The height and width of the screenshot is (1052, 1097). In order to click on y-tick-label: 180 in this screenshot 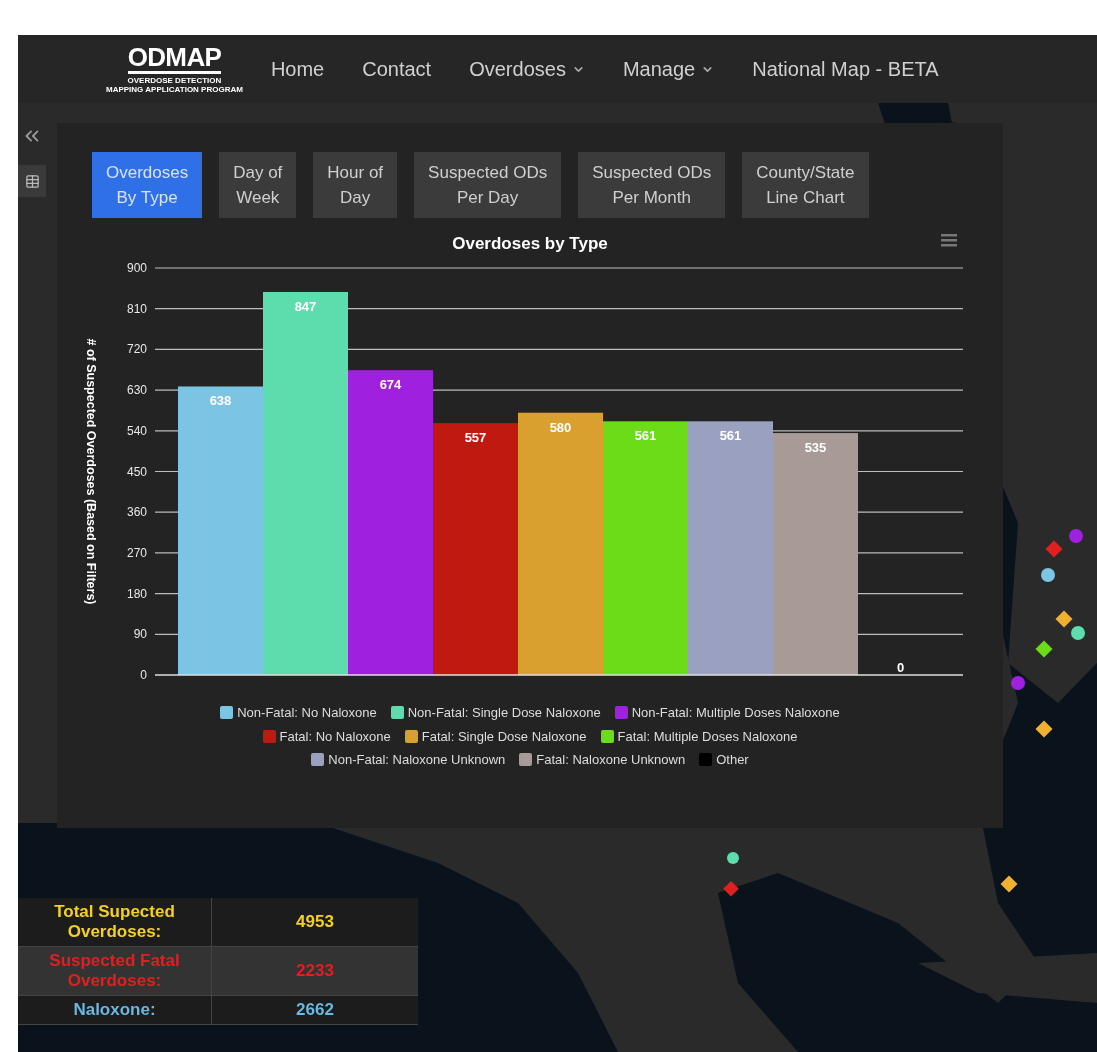, I will do `click(136, 593)`.